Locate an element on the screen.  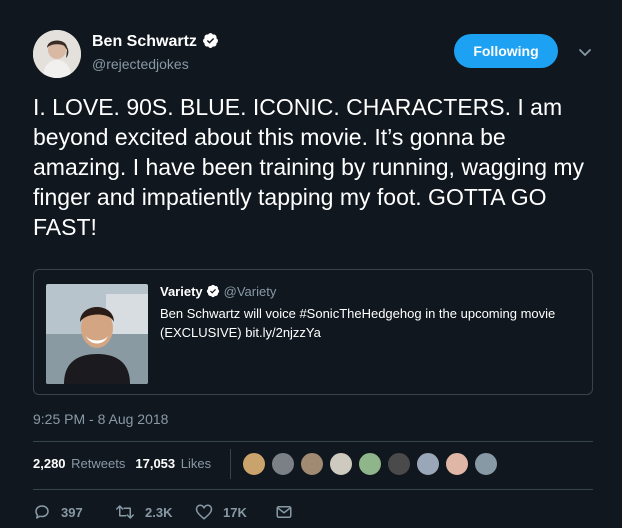
retweet-icon is located at coordinates (125, 512).